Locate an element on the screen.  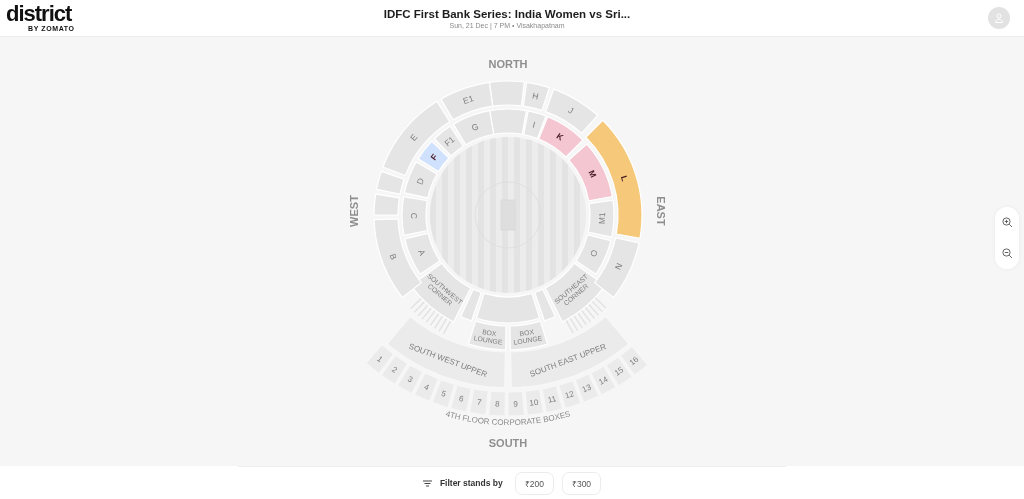
compass-label: WEST is located at coordinates (354, 211).